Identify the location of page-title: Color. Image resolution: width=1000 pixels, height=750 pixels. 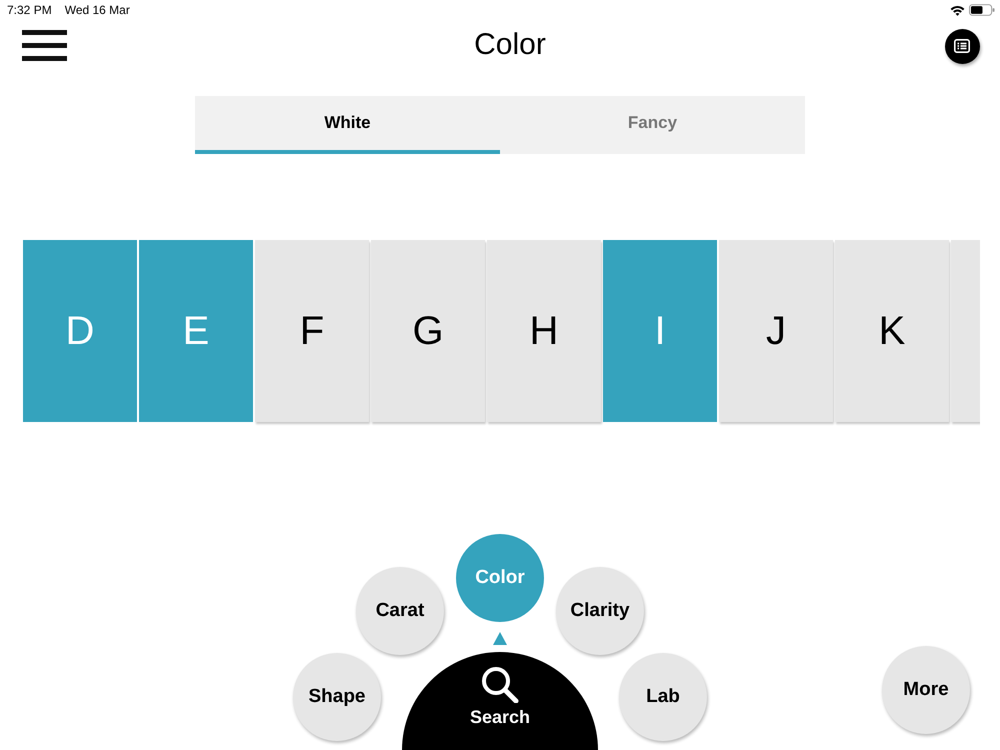
(510, 45).